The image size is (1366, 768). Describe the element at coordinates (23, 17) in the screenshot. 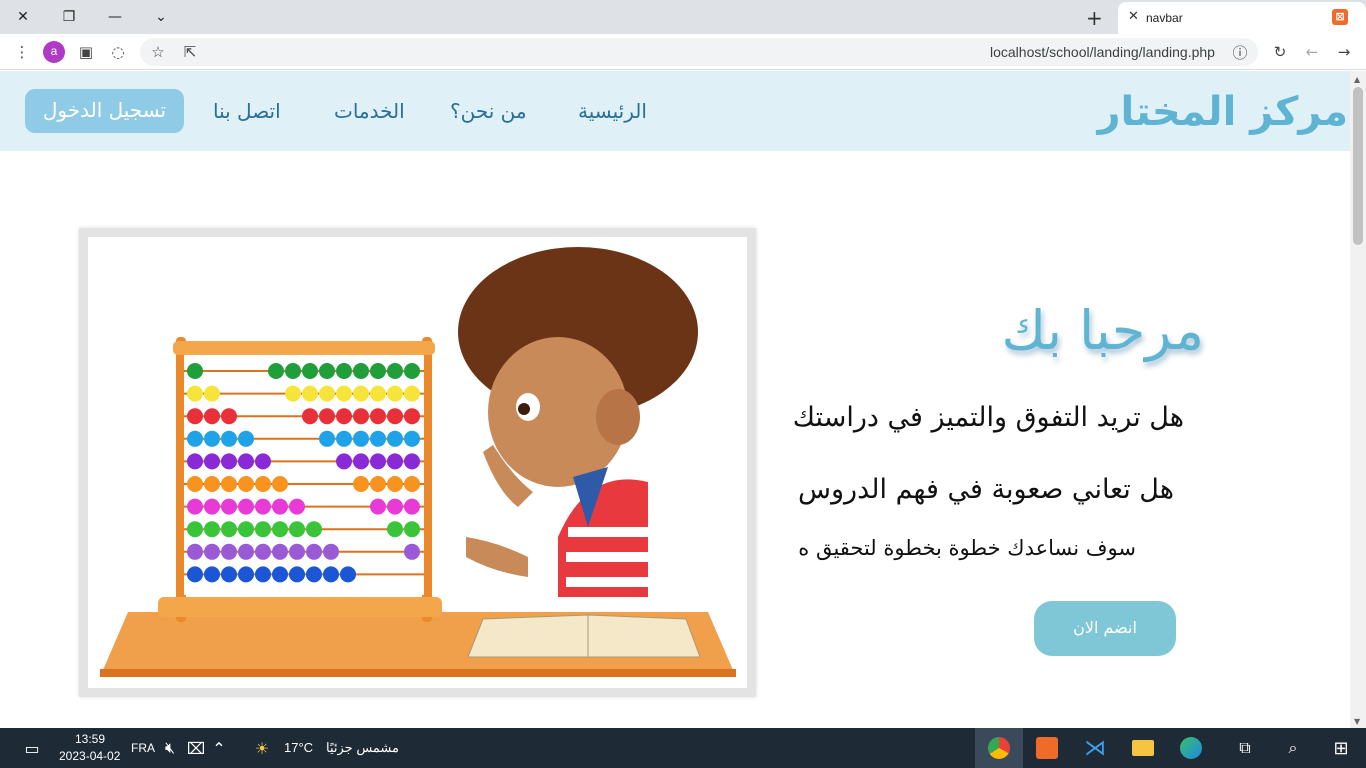

I see `close-window-button: ✕` at that location.